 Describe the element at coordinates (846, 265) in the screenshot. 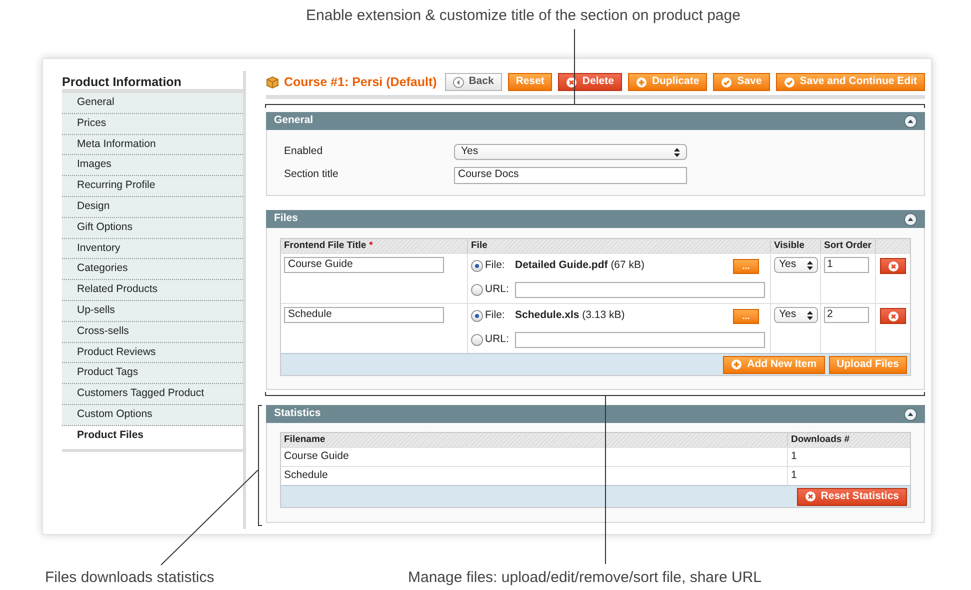

I see `sort-order-field: 1` at that location.